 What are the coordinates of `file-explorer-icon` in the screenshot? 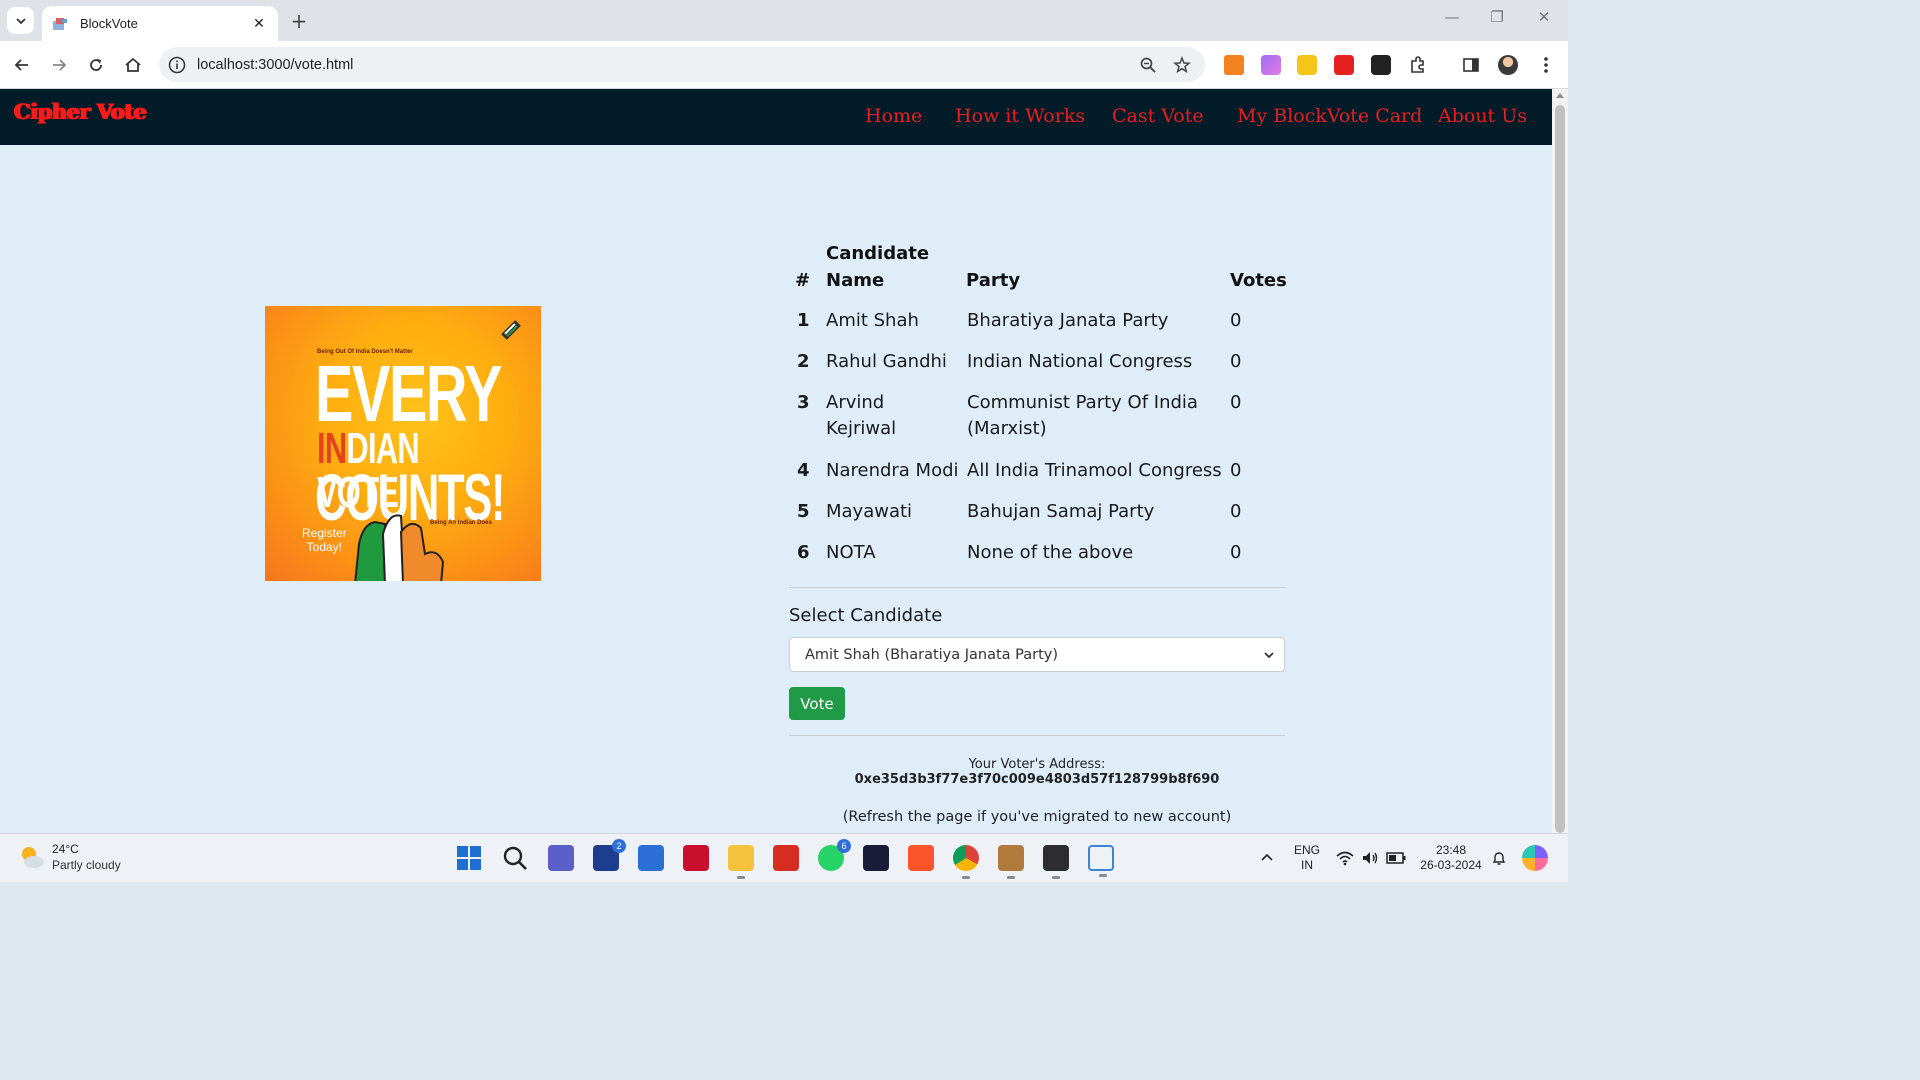 It's located at (741, 862).